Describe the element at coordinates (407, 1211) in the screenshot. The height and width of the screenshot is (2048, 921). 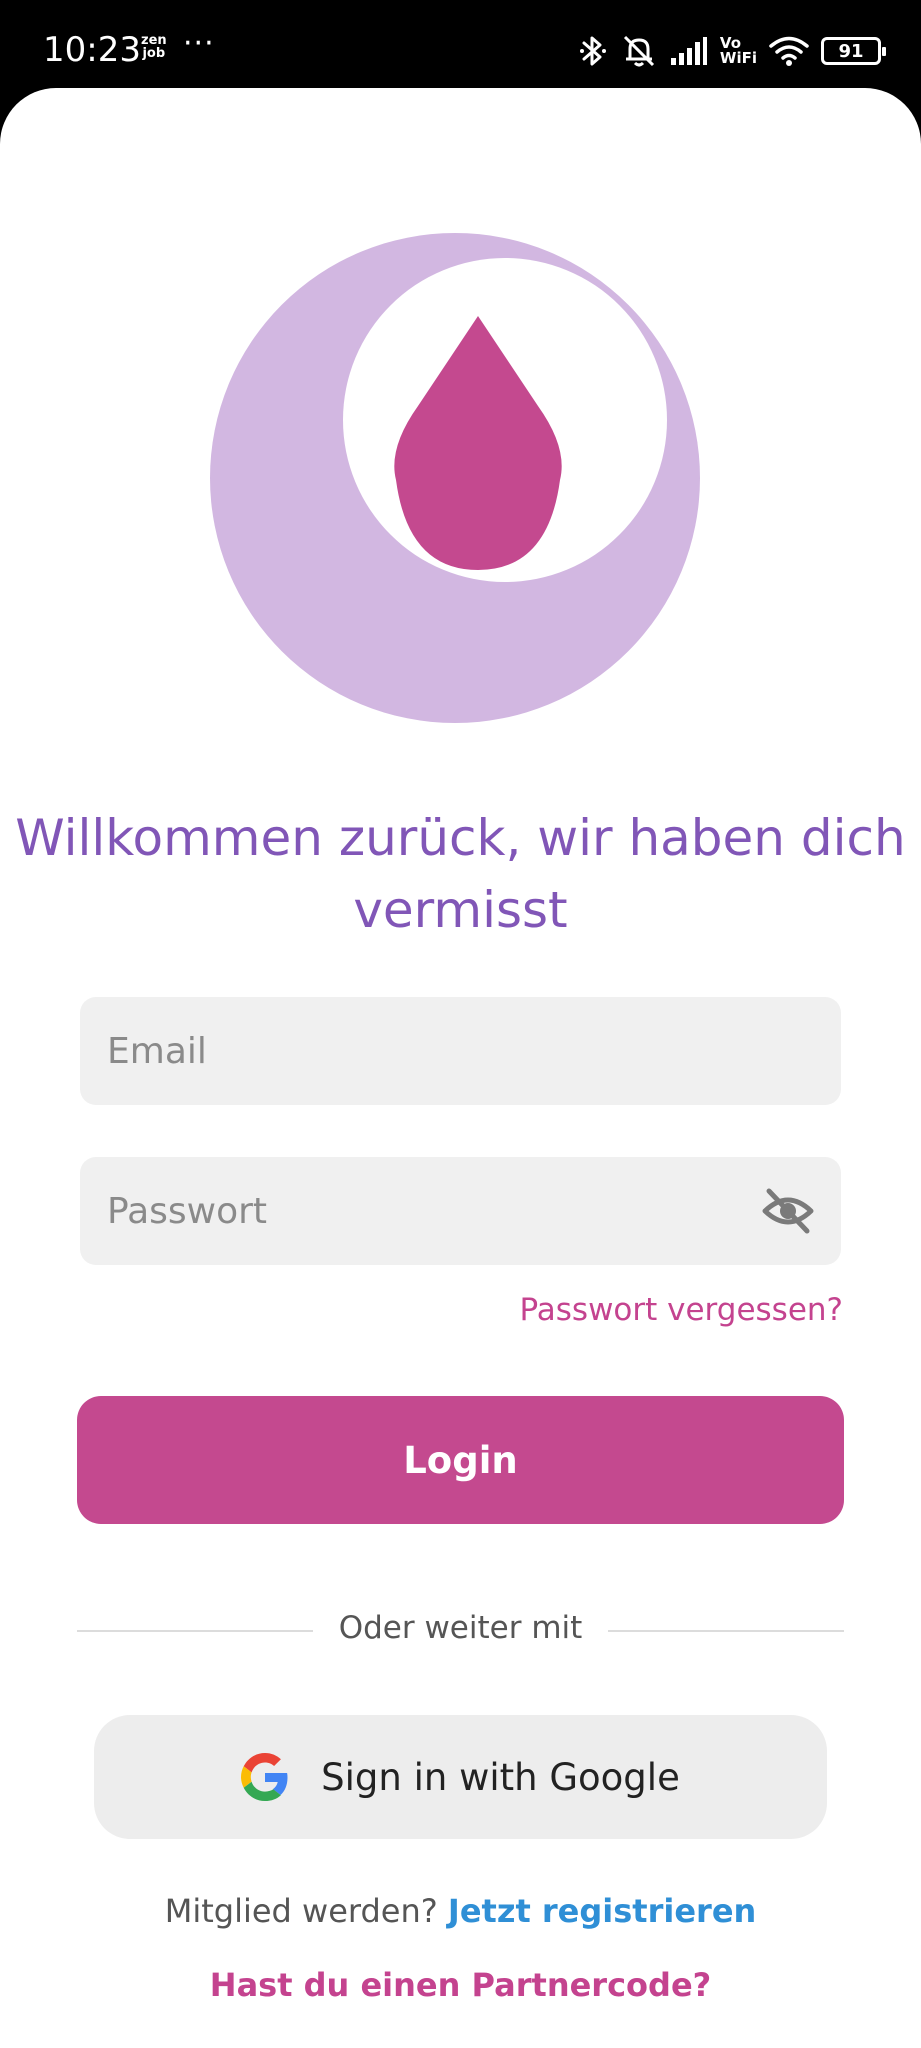
I see `password-input` at that location.